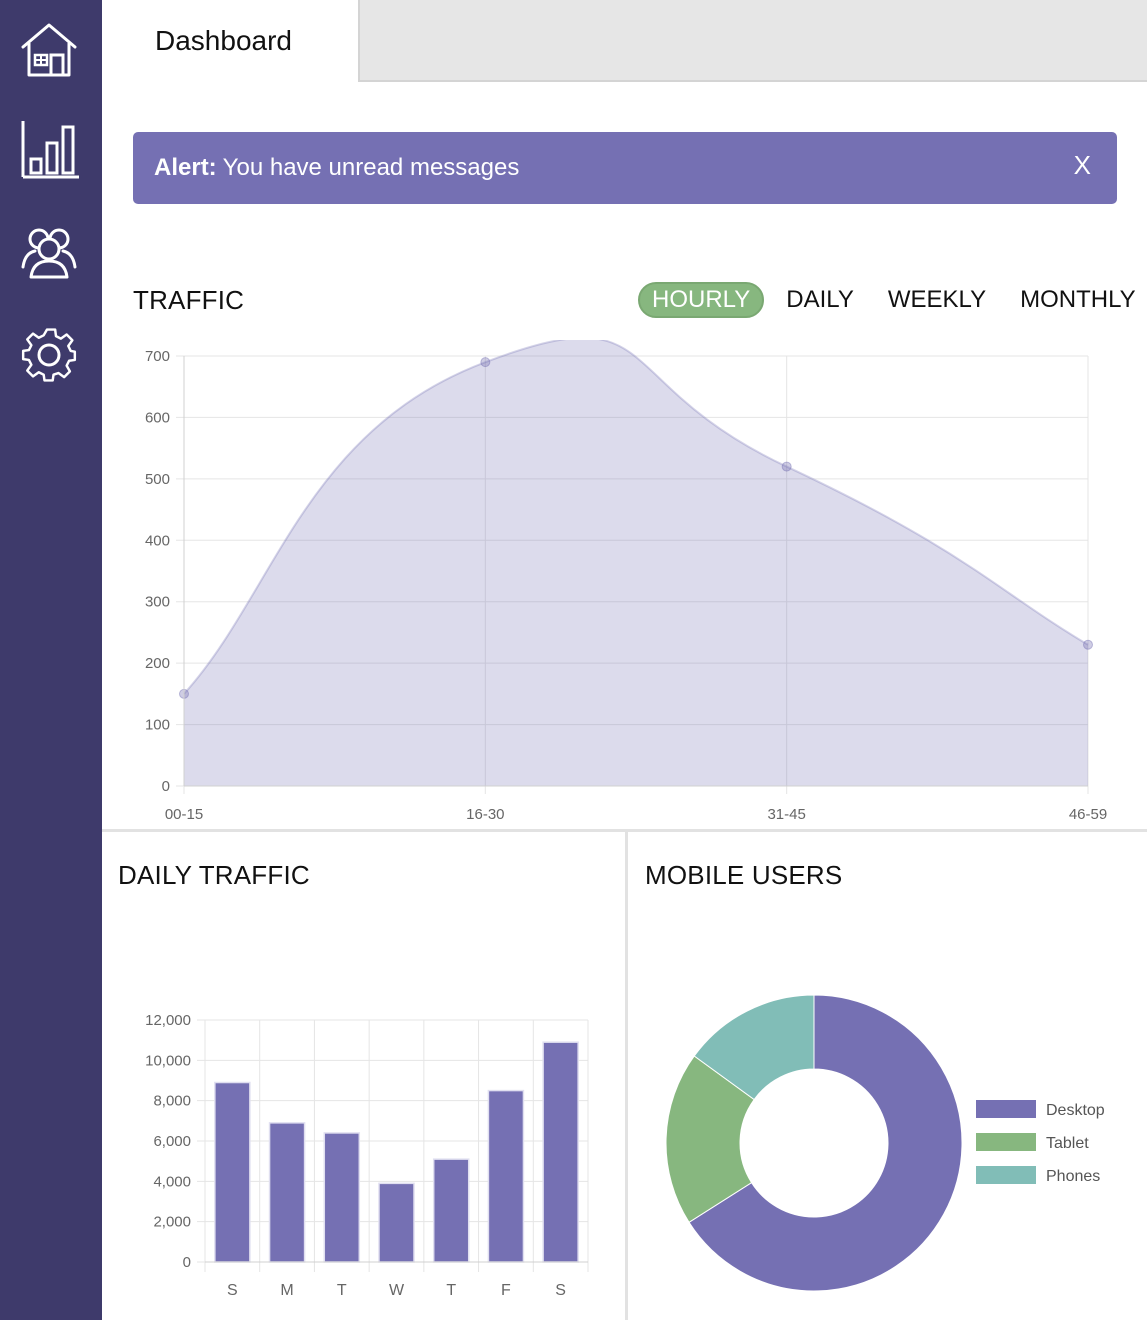  I want to click on daily-traffic-bar-chart: 0 2,000 4,000 6,000 8,000 10,000 12,000 S M T W T F S, so click(367, 1155).